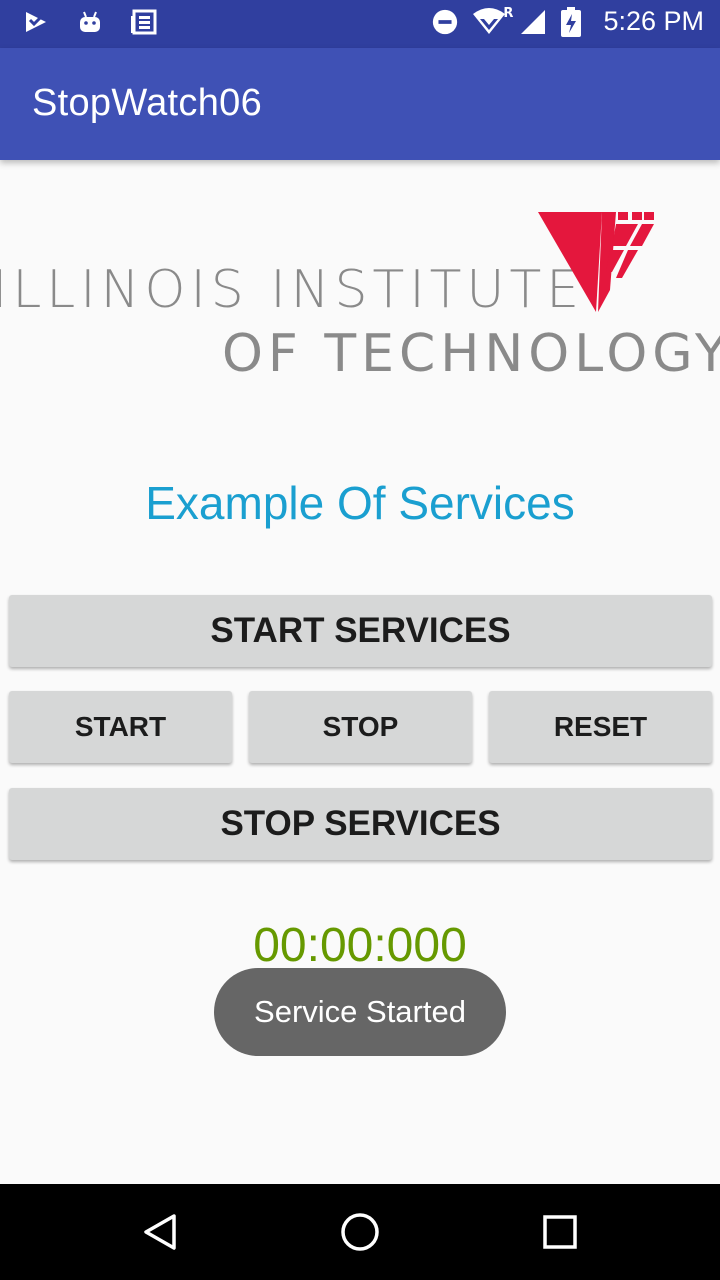  Describe the element at coordinates (90, 22) in the screenshot. I see `android-icon` at that location.